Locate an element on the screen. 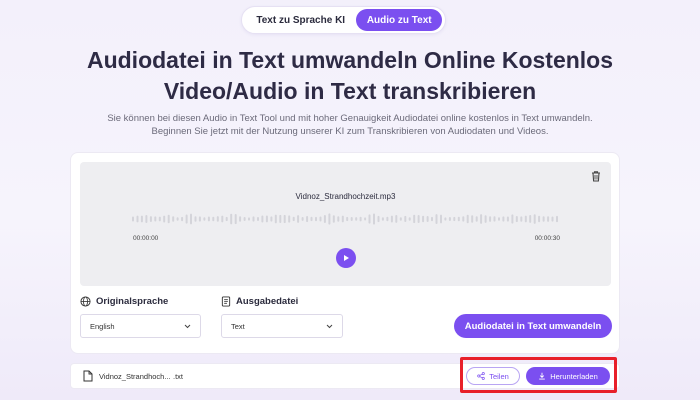  page-title-line2: Video/Audio in Text transkribieren is located at coordinates (350, 91).